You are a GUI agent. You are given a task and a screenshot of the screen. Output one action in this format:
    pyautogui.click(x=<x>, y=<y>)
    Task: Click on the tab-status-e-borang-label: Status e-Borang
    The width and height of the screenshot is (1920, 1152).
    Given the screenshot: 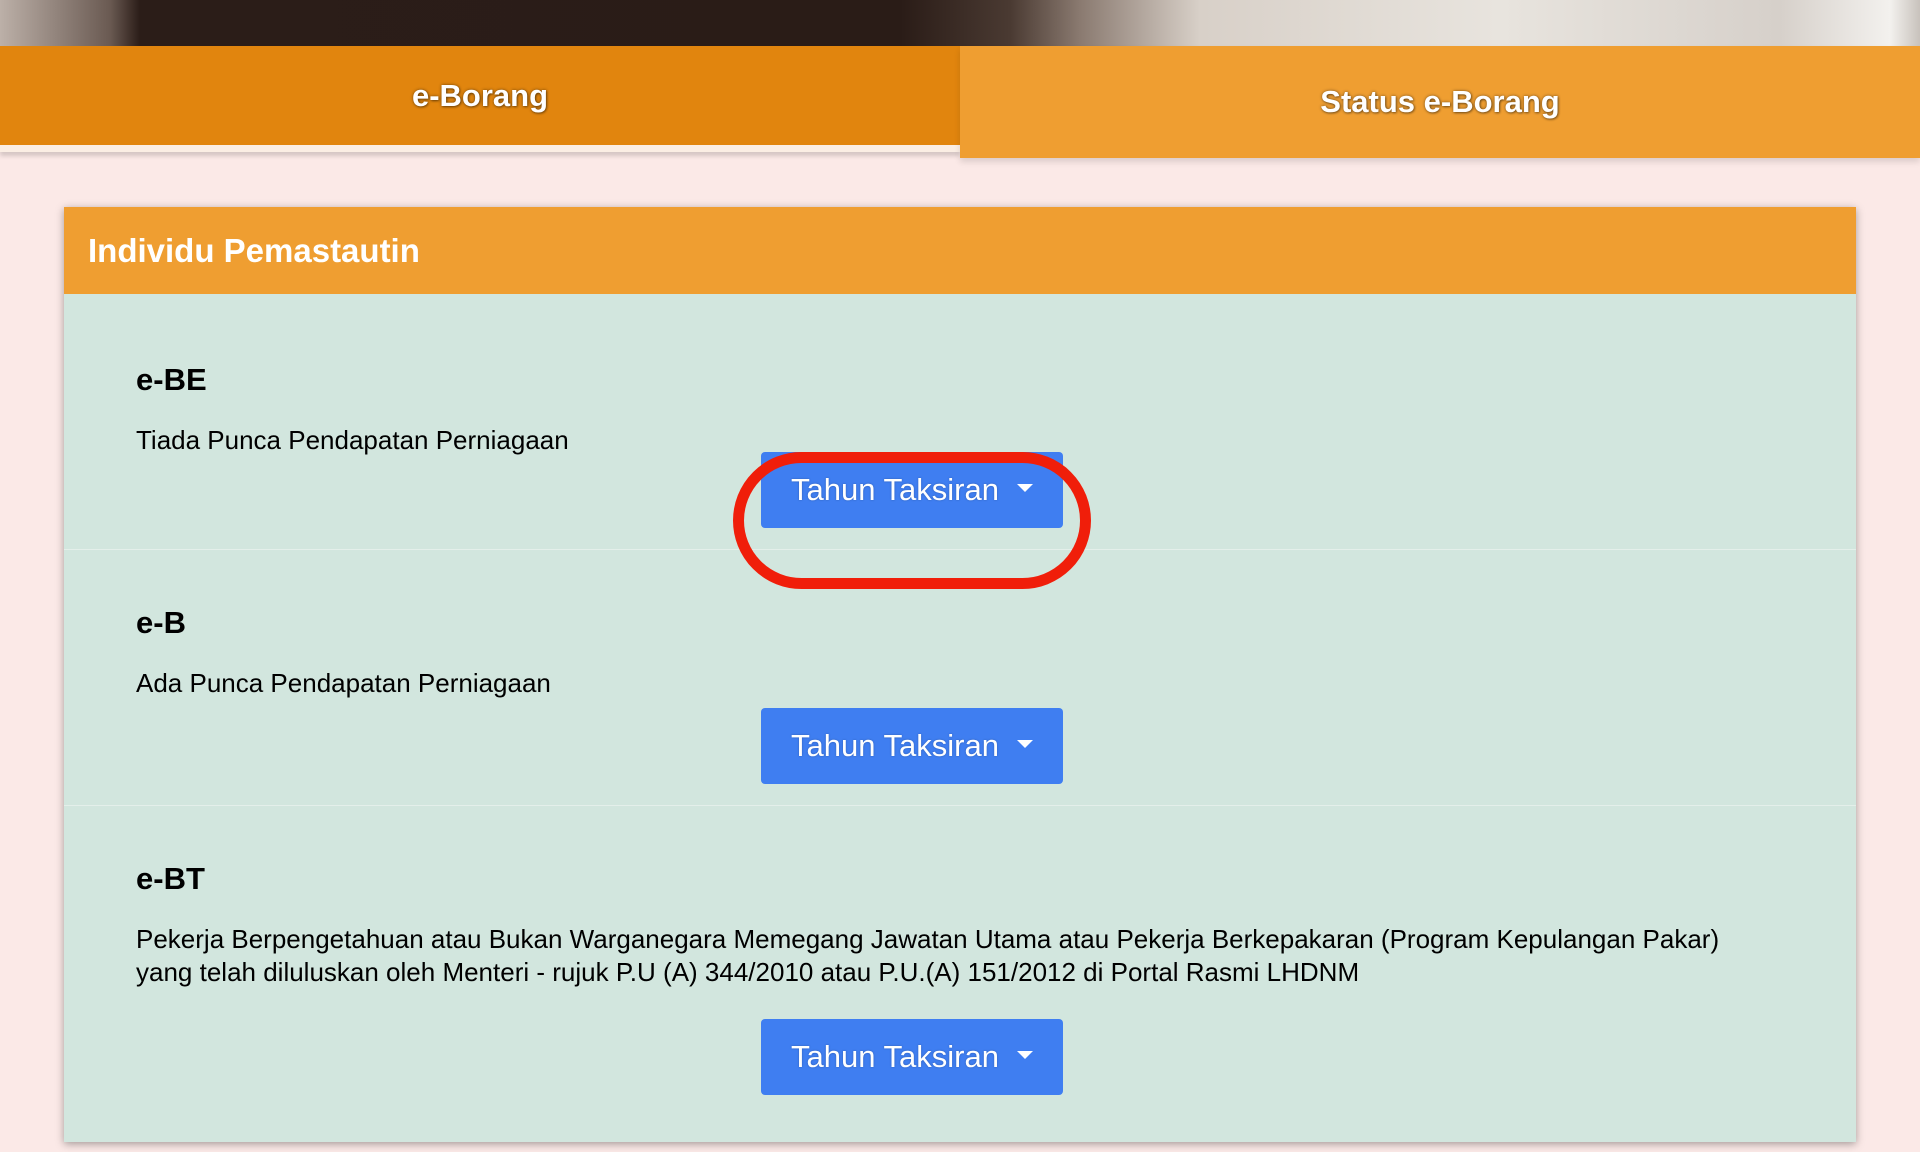 What is the action you would take?
    pyautogui.click(x=1440, y=101)
    